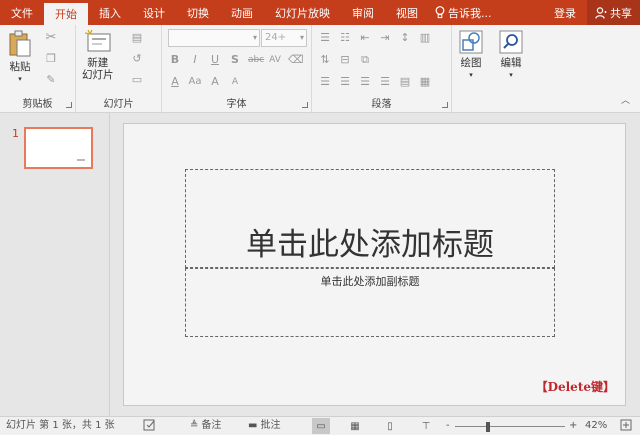 This screenshot has height=435, width=640. What do you see at coordinates (275, 60) in the screenshot?
I see `char-spacing-icon: AV` at bounding box center [275, 60].